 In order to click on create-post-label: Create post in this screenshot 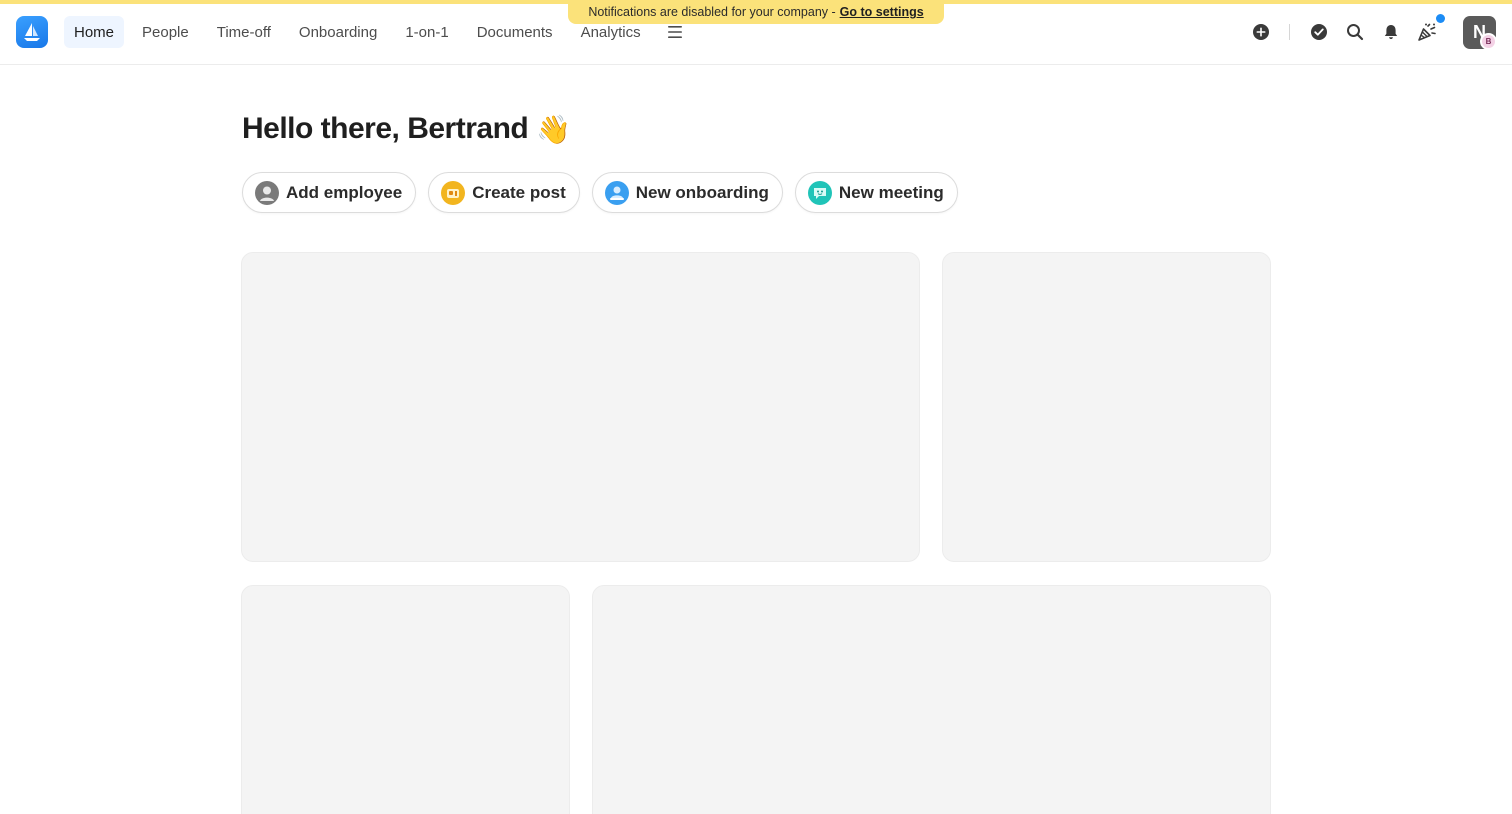, I will do `click(519, 192)`.